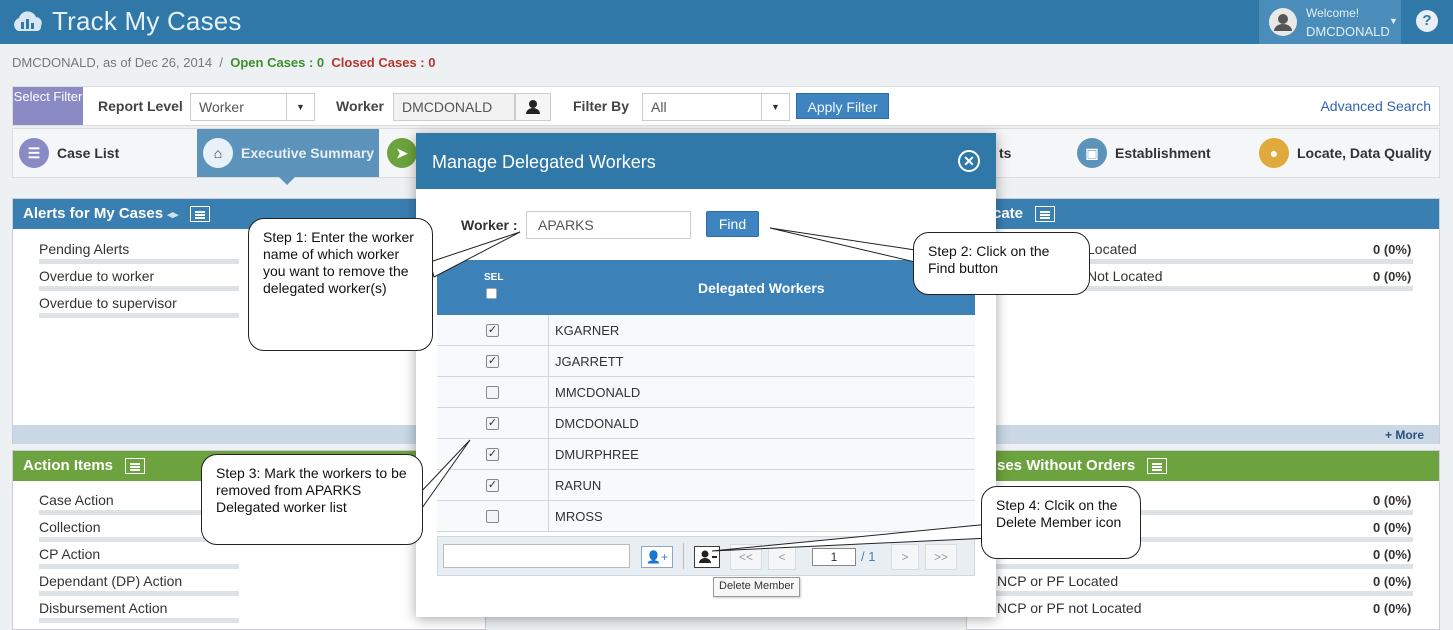 This screenshot has height=630, width=1453. What do you see at coordinates (108, 303) in the screenshot?
I see `list-item: Overdue to supervisor` at bounding box center [108, 303].